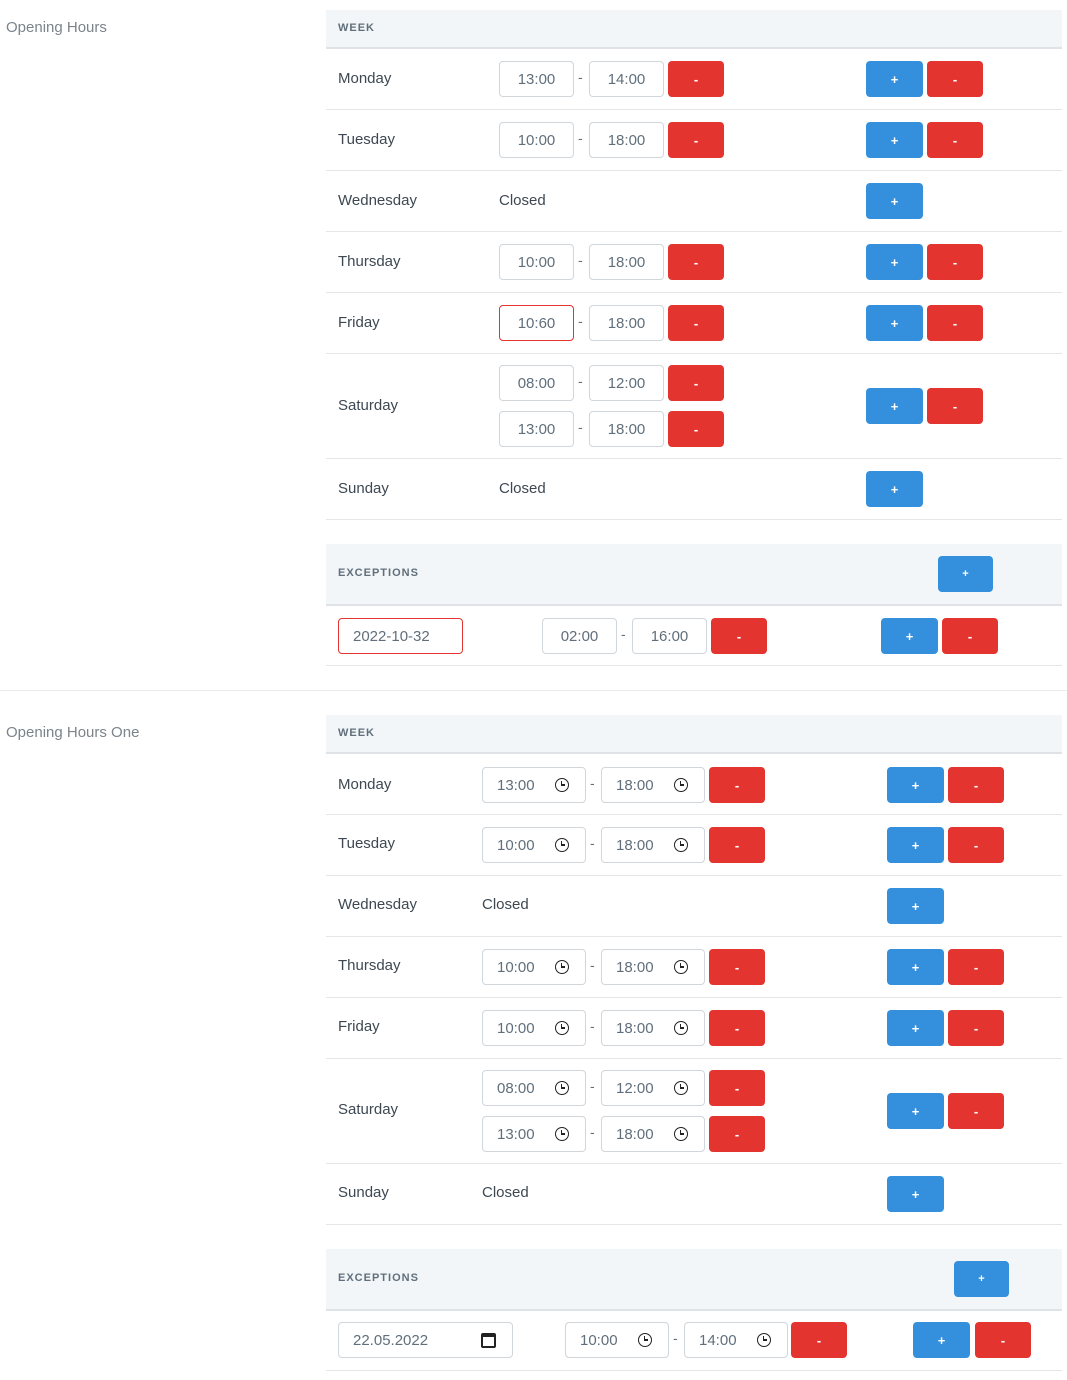 Image resolution: width=1067 pixels, height=1380 pixels. I want to click on day-row-wednesday: Wednesday Closed +, so click(694, 906).